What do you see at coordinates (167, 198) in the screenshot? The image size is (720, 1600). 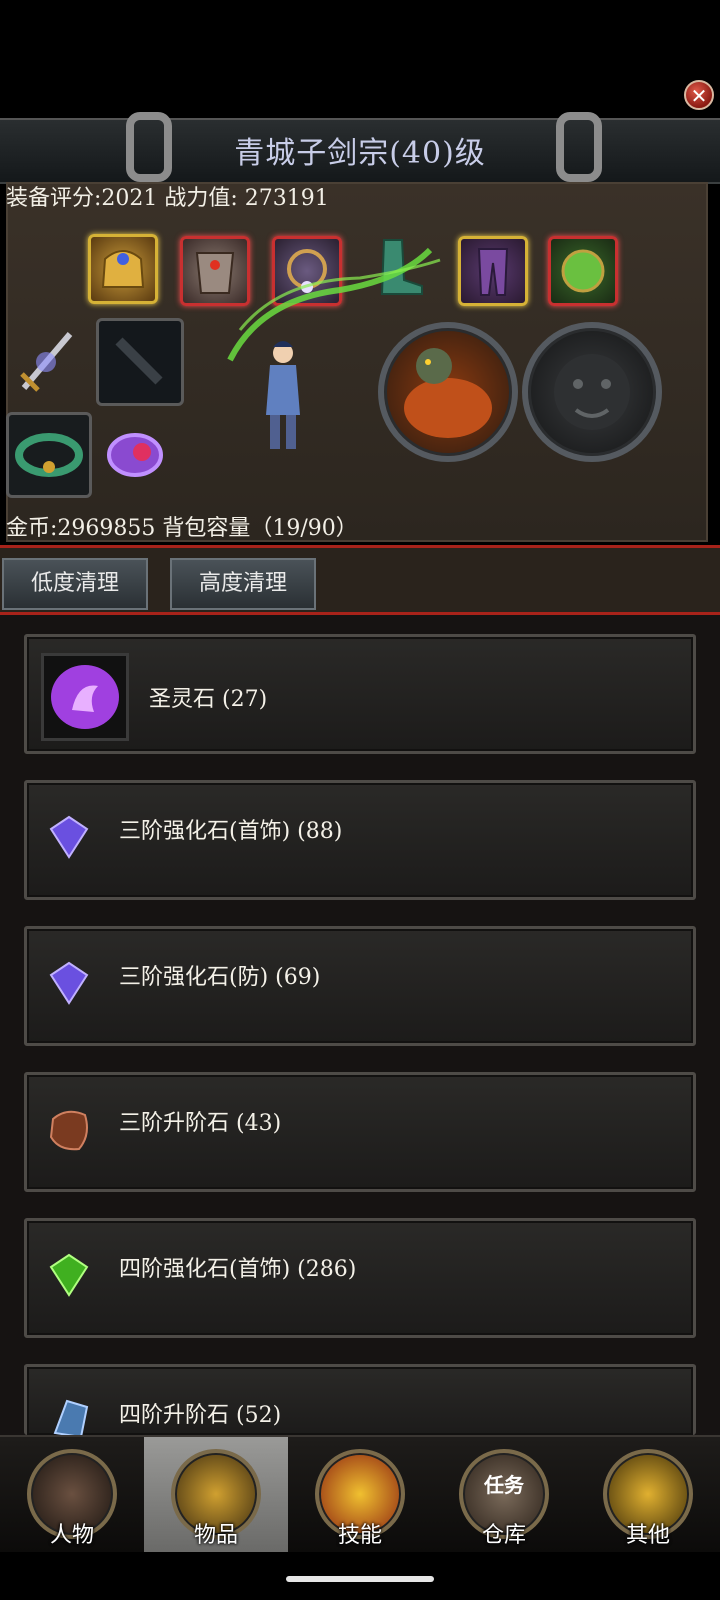 I see `score-text: 装备评分:2021 战力值: 273191` at bounding box center [167, 198].